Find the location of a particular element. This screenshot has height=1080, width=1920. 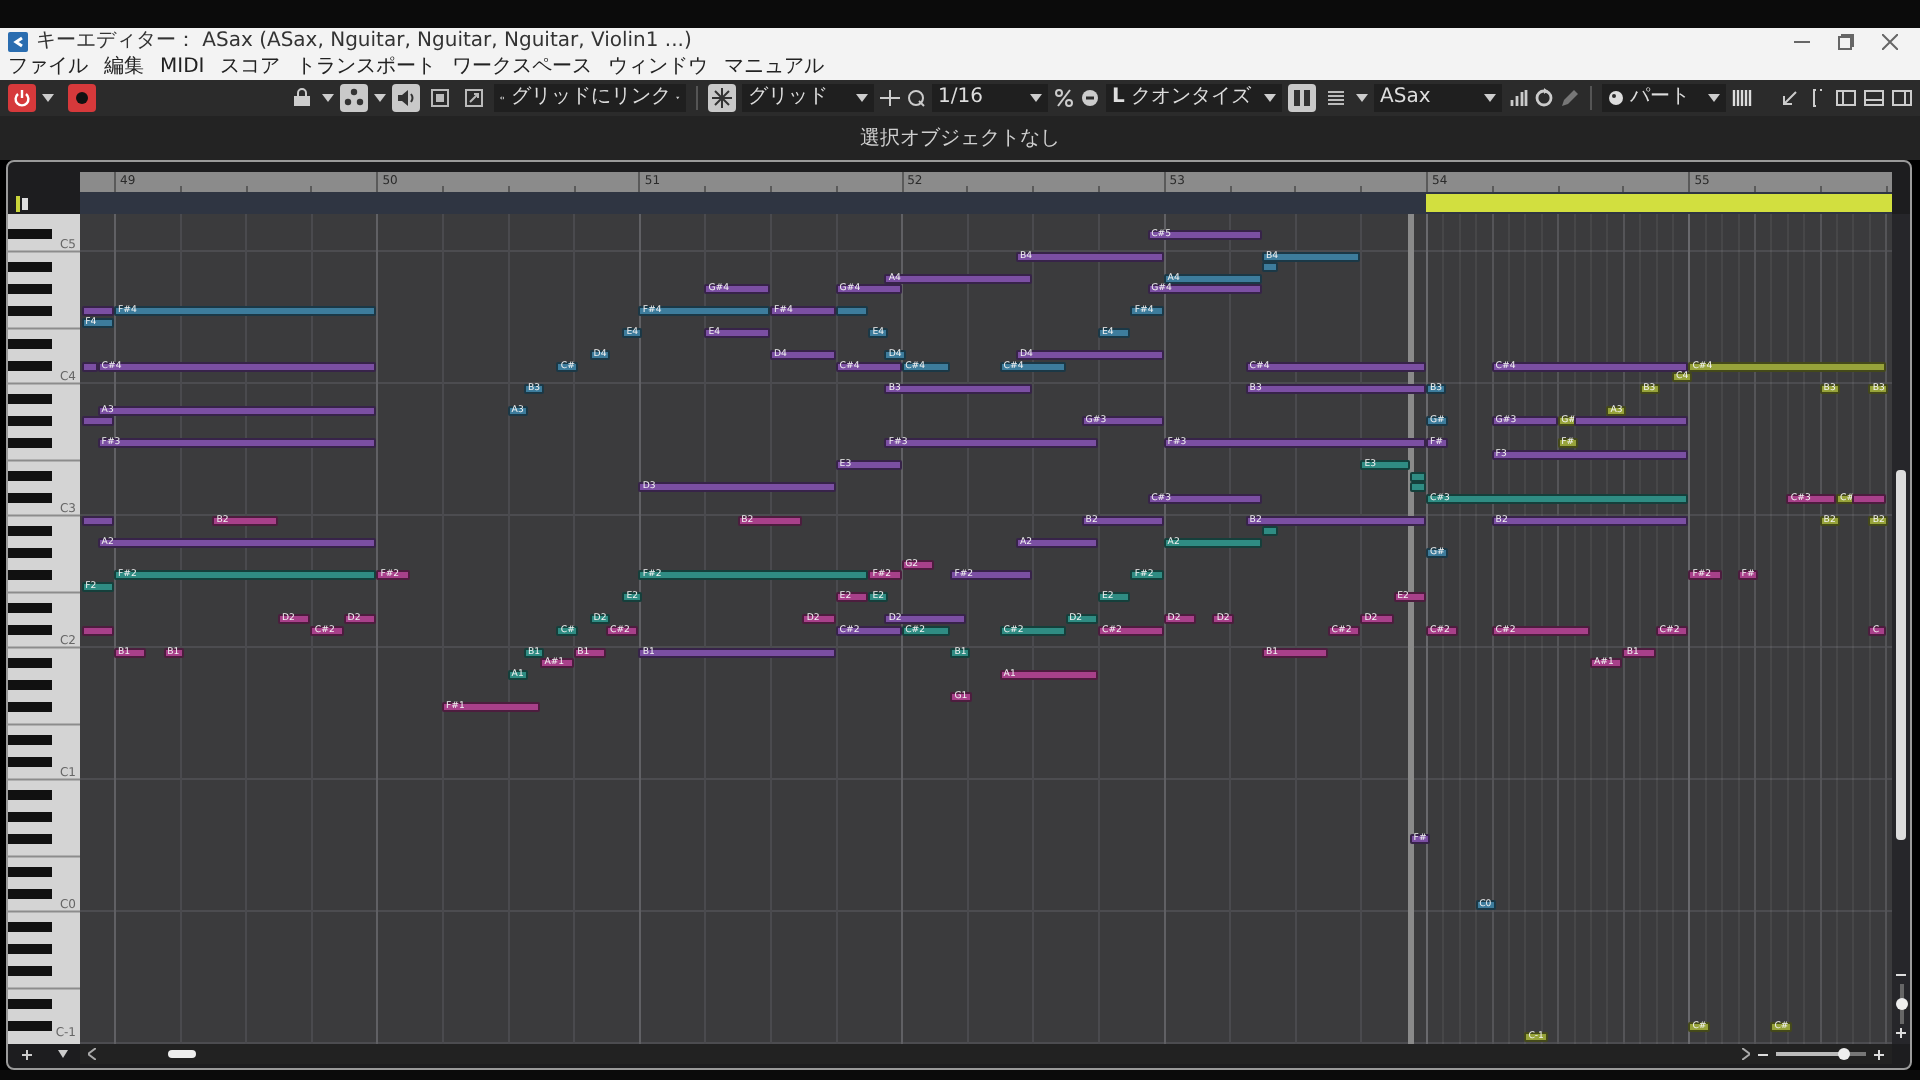

cycle-icon is located at coordinates (1544, 98).